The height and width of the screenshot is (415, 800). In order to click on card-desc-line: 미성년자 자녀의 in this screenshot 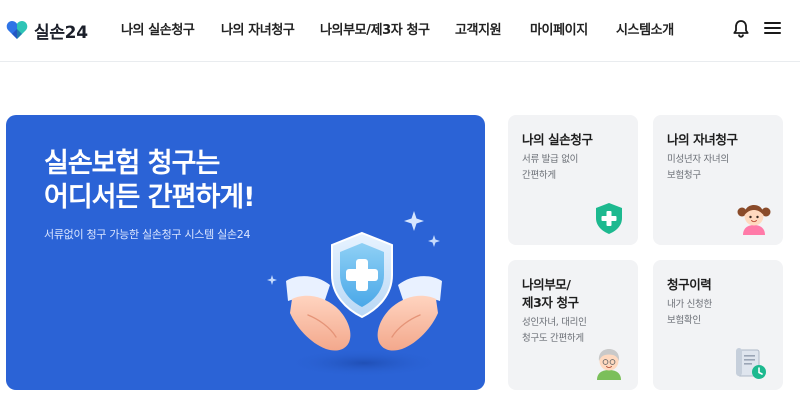, I will do `click(698, 159)`.